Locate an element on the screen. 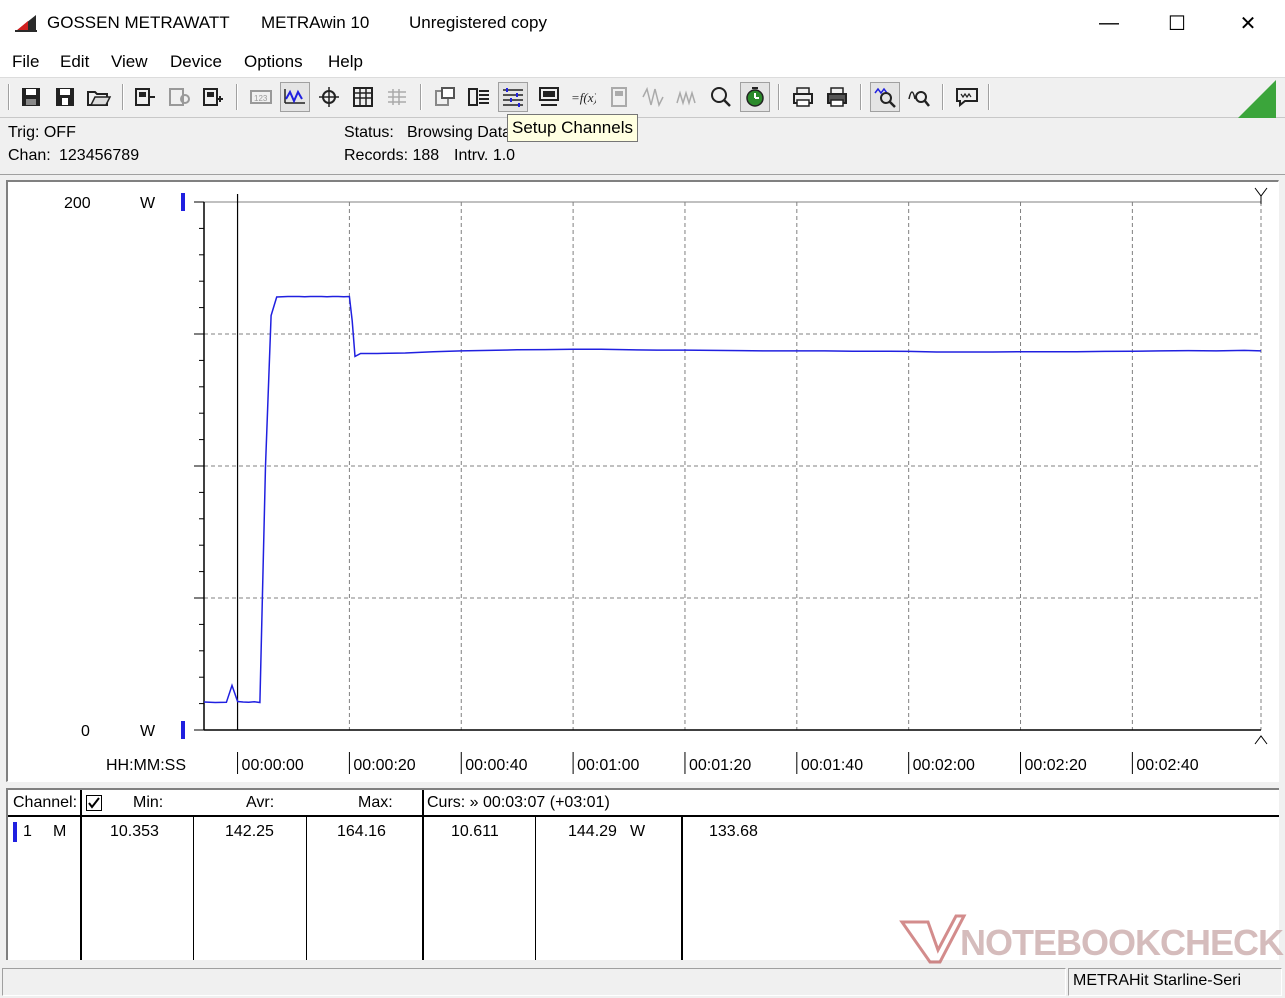 The height and width of the screenshot is (998, 1285). row-cursor-value-a: 10.611 is located at coordinates (475, 831).